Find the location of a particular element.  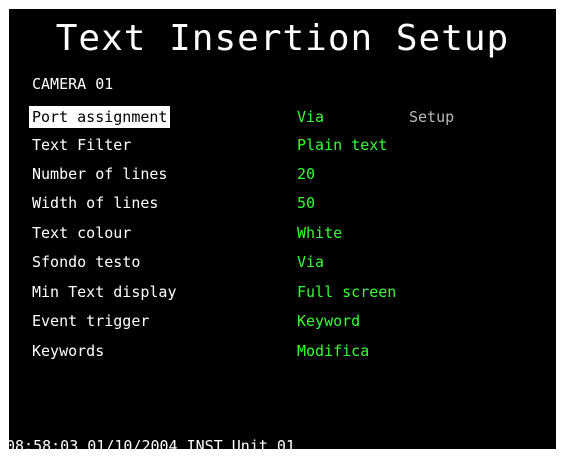

sfondo-testo-label: Sfondo testo is located at coordinates (86, 262).